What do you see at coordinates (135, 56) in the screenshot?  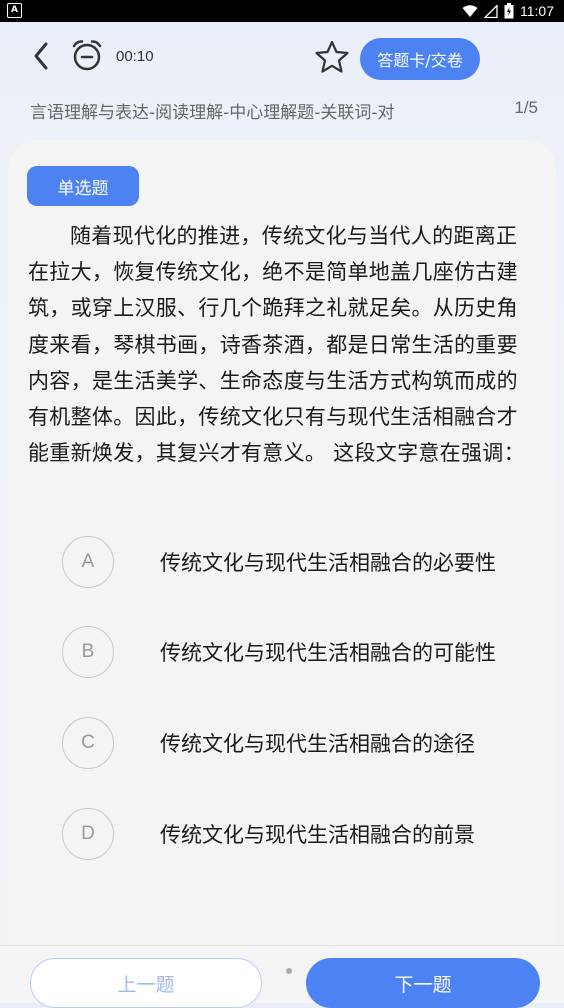 I see `timer-display: 00:10` at bounding box center [135, 56].